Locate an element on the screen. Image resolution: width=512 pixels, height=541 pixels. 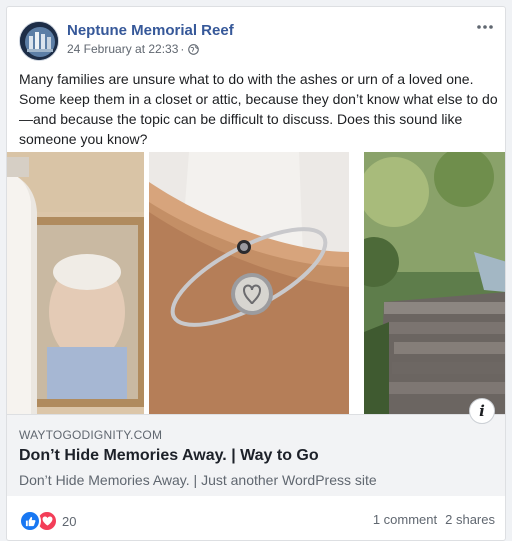
comment-count-link: 1 comment is located at coordinates (405, 519).